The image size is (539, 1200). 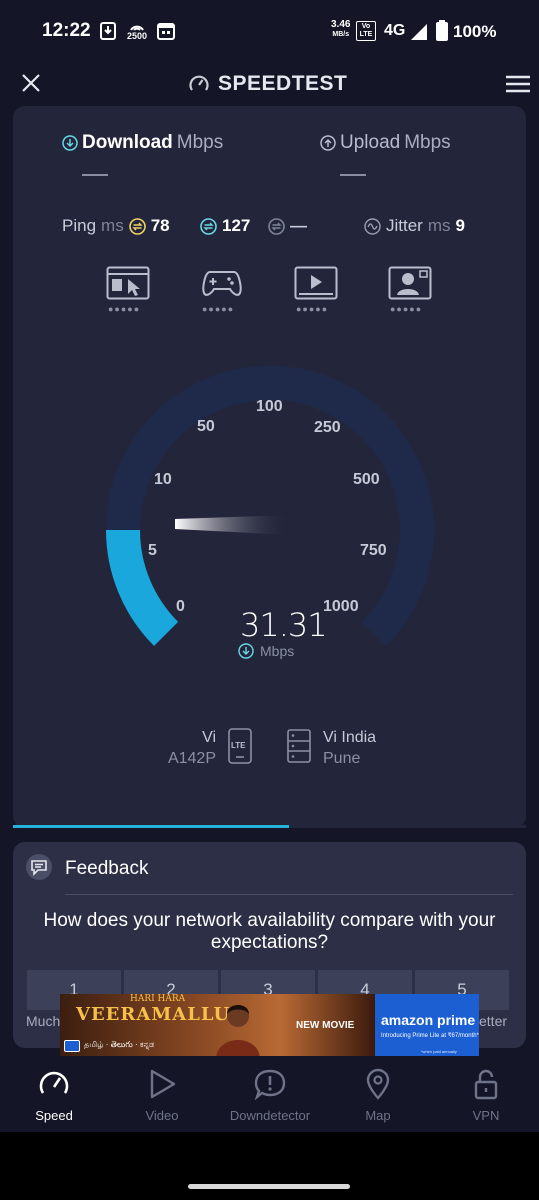 I want to click on gauge-label-100: 100, so click(x=269, y=406).